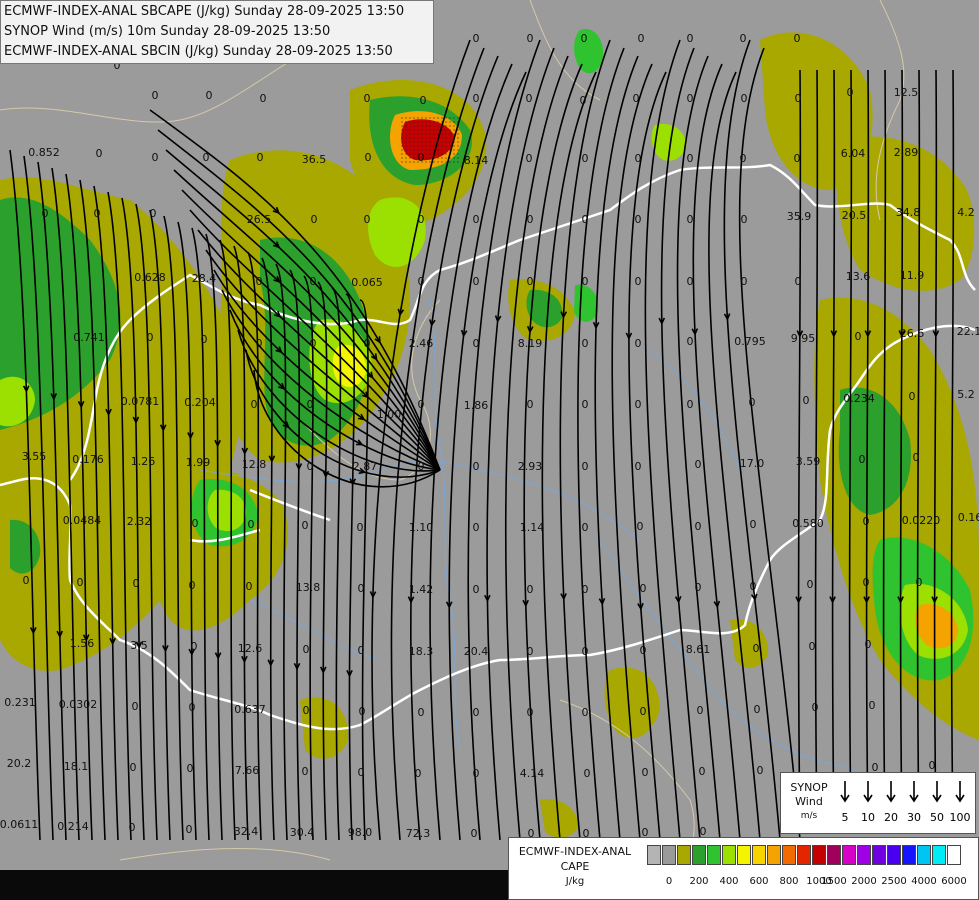  What do you see at coordinates (799, 216) in the screenshot?
I see `map-value-label: 35.9` at bounding box center [799, 216].